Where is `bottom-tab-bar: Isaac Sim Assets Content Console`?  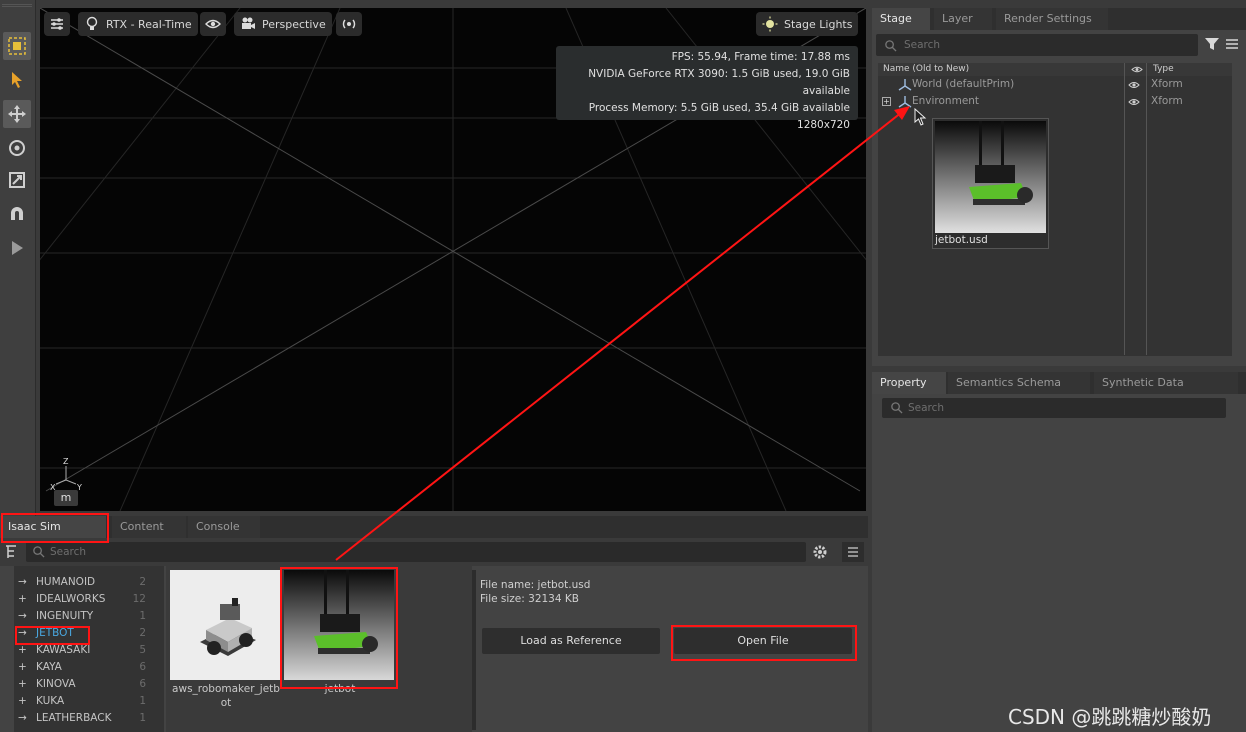 bottom-tab-bar: Isaac Sim Assets Content Console is located at coordinates (434, 535).